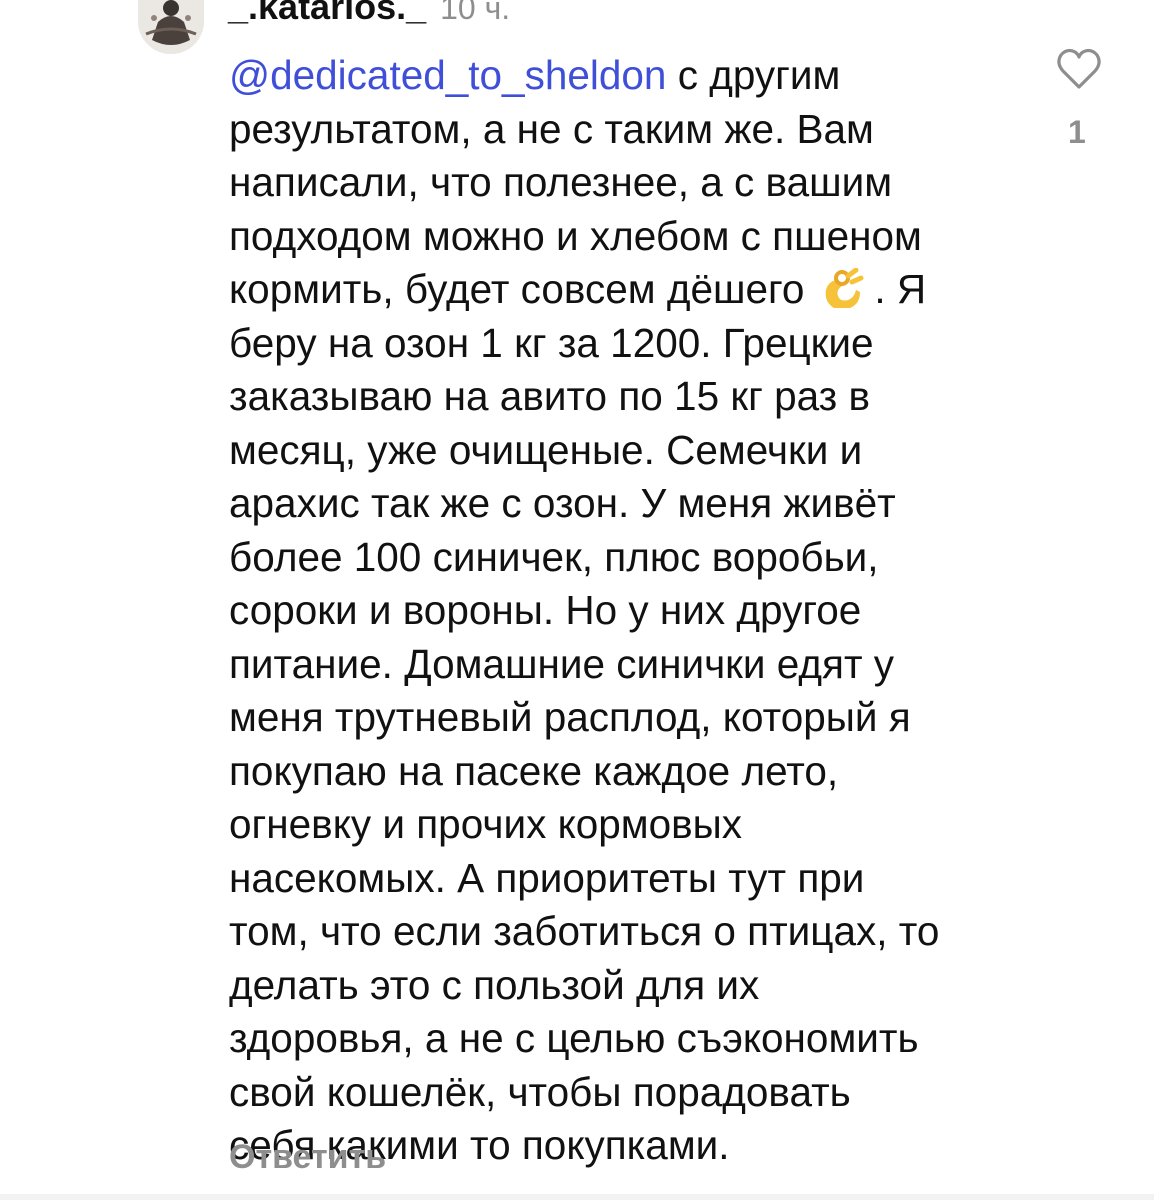 This screenshot has height=1200, width=1154. Describe the element at coordinates (578, 289) in the screenshot. I see `comment-line: кормить, будет совсем дёшего. Я` at that location.